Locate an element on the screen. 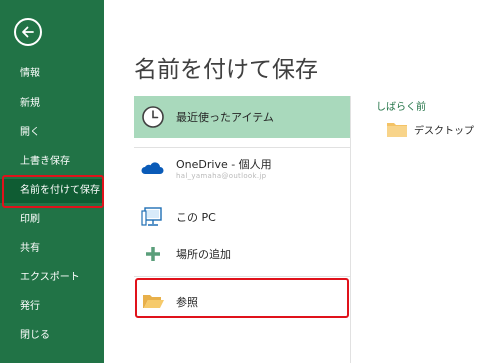  recent-group-header: しばらく前 is located at coordinates (401, 107).